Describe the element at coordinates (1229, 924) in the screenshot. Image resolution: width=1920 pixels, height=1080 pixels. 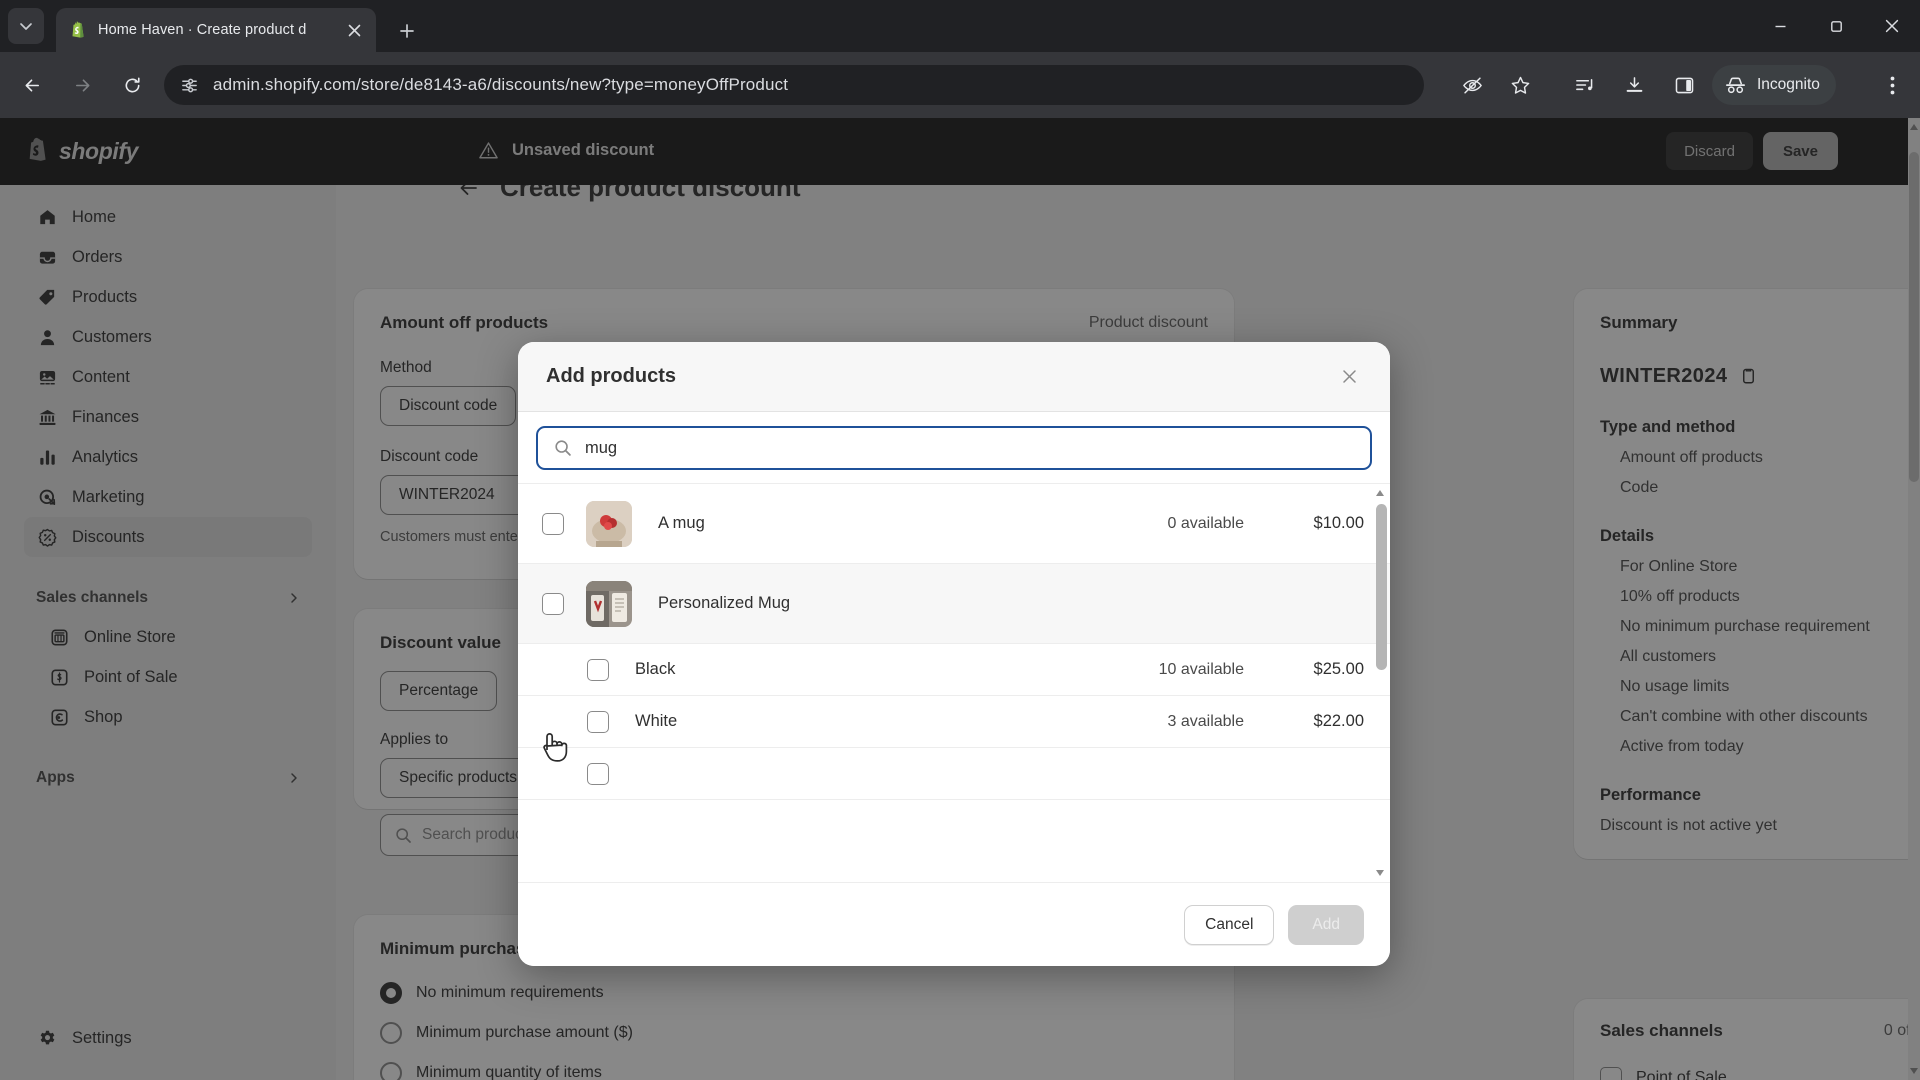
I see `cancel-button: Cancel` at that location.